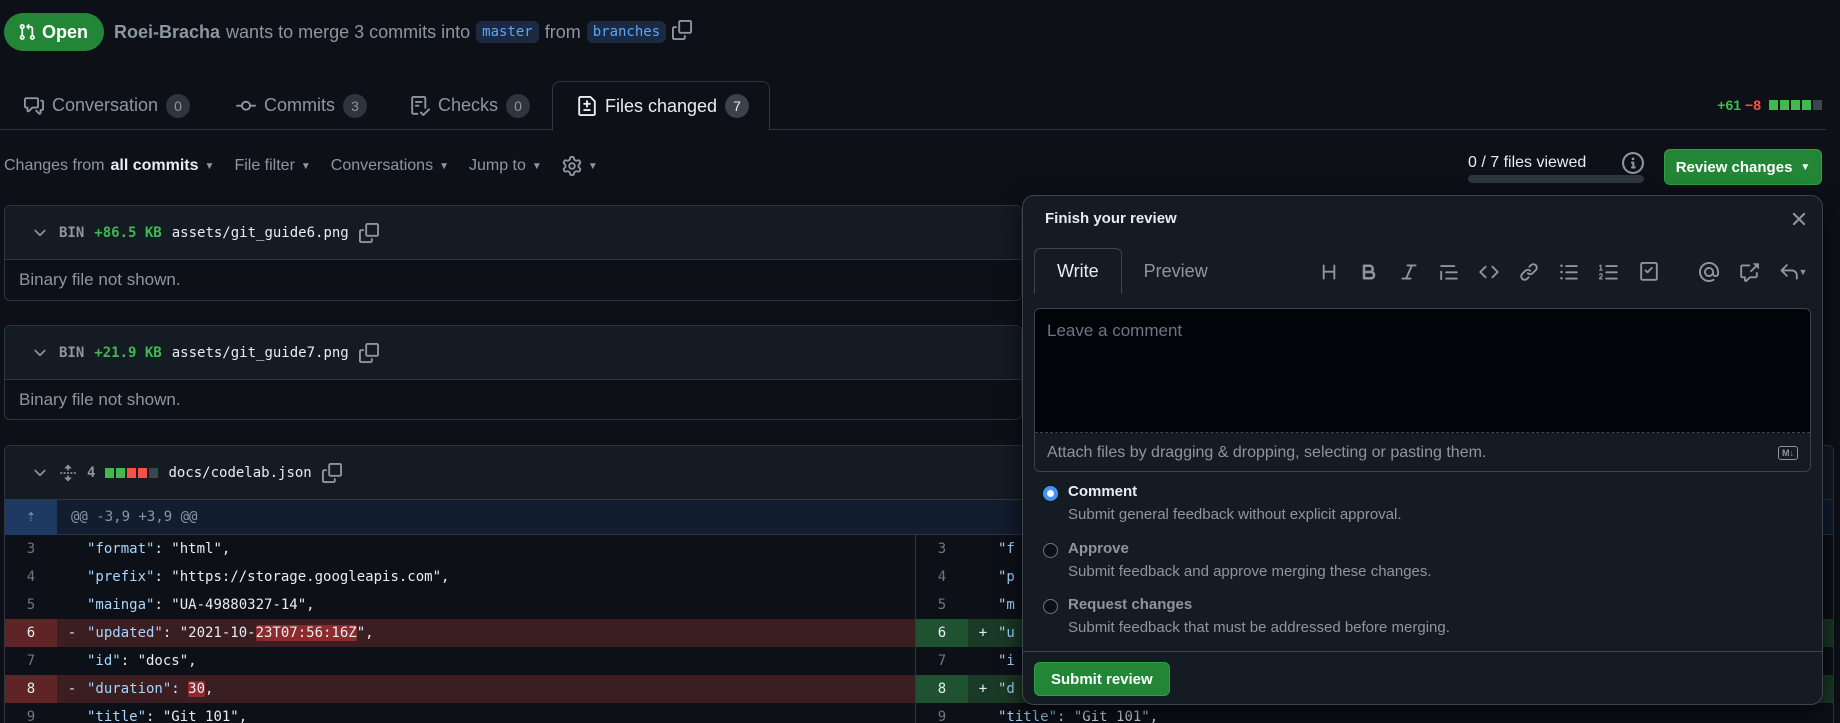 The height and width of the screenshot is (723, 1840). What do you see at coordinates (1006, 633) in the screenshot?
I see `code-text: "u` at bounding box center [1006, 633].